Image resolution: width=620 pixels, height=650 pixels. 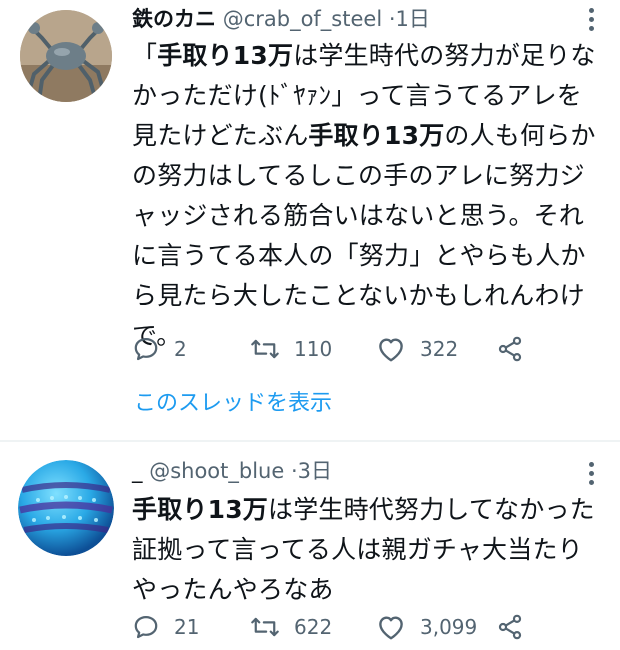 What do you see at coordinates (174, 19) in the screenshot?
I see `display-name: 鉄のカニ` at bounding box center [174, 19].